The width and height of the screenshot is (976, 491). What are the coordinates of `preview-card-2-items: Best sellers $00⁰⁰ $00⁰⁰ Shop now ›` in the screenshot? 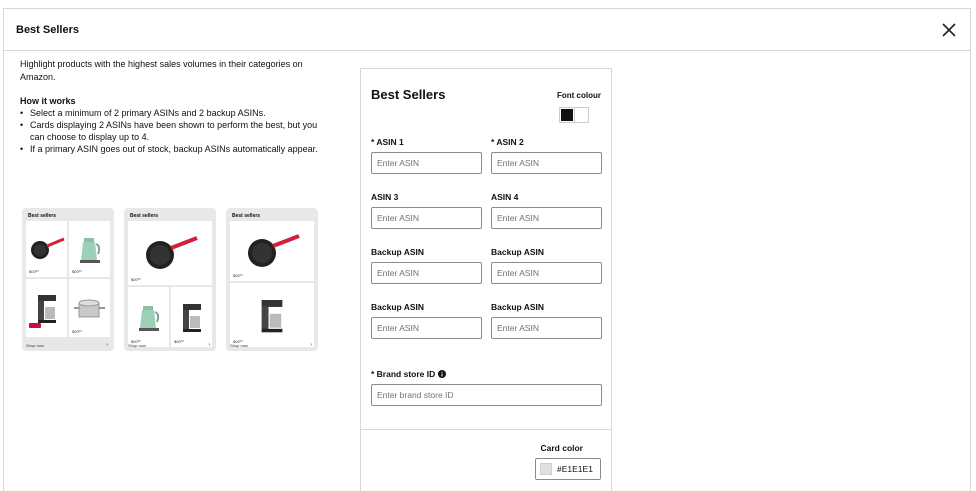 It's located at (272, 279).